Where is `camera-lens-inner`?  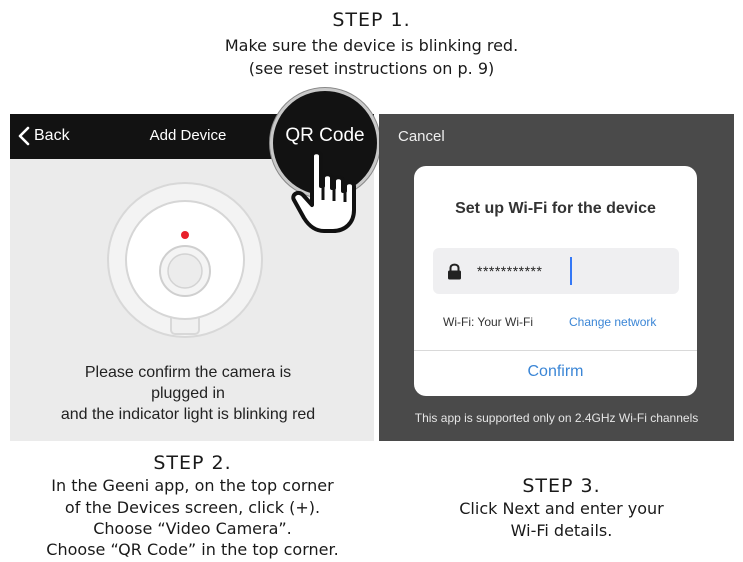
camera-lens-inner is located at coordinates (185, 271).